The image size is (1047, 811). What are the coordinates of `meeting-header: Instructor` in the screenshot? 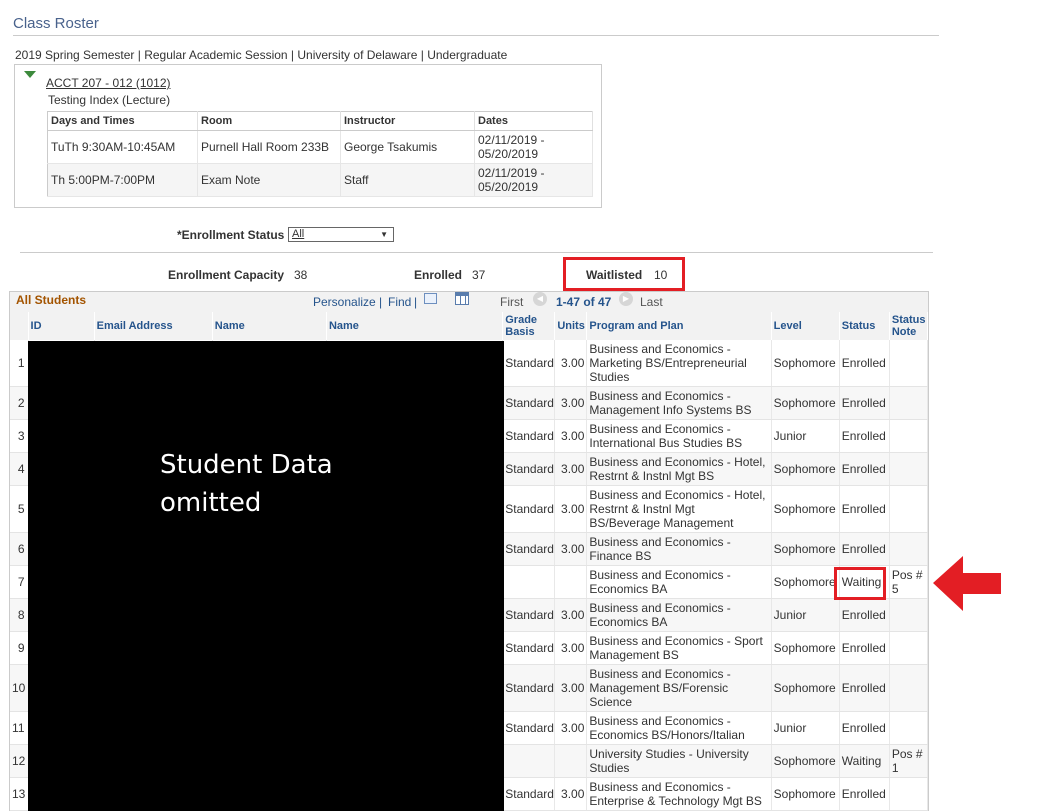 It's located at (407, 121).